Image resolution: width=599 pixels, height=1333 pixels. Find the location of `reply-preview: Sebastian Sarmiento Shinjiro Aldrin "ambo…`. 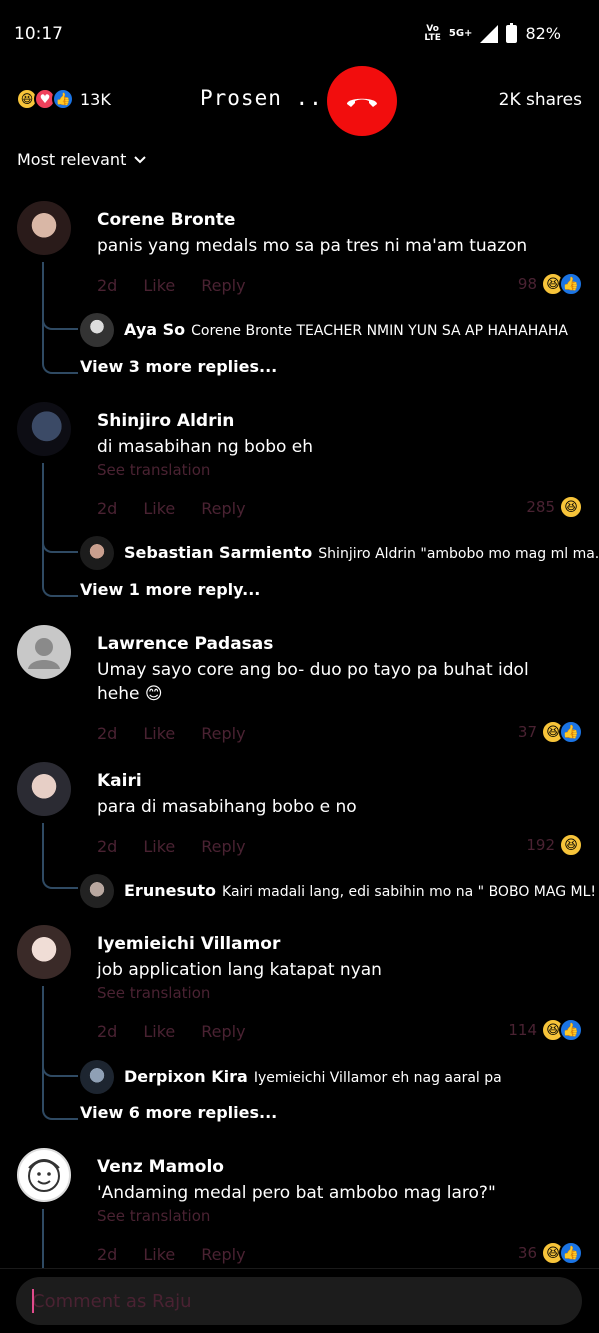

reply-preview: Sebastian Sarmiento Shinjiro Aldrin "ambo… is located at coordinates (361, 552).